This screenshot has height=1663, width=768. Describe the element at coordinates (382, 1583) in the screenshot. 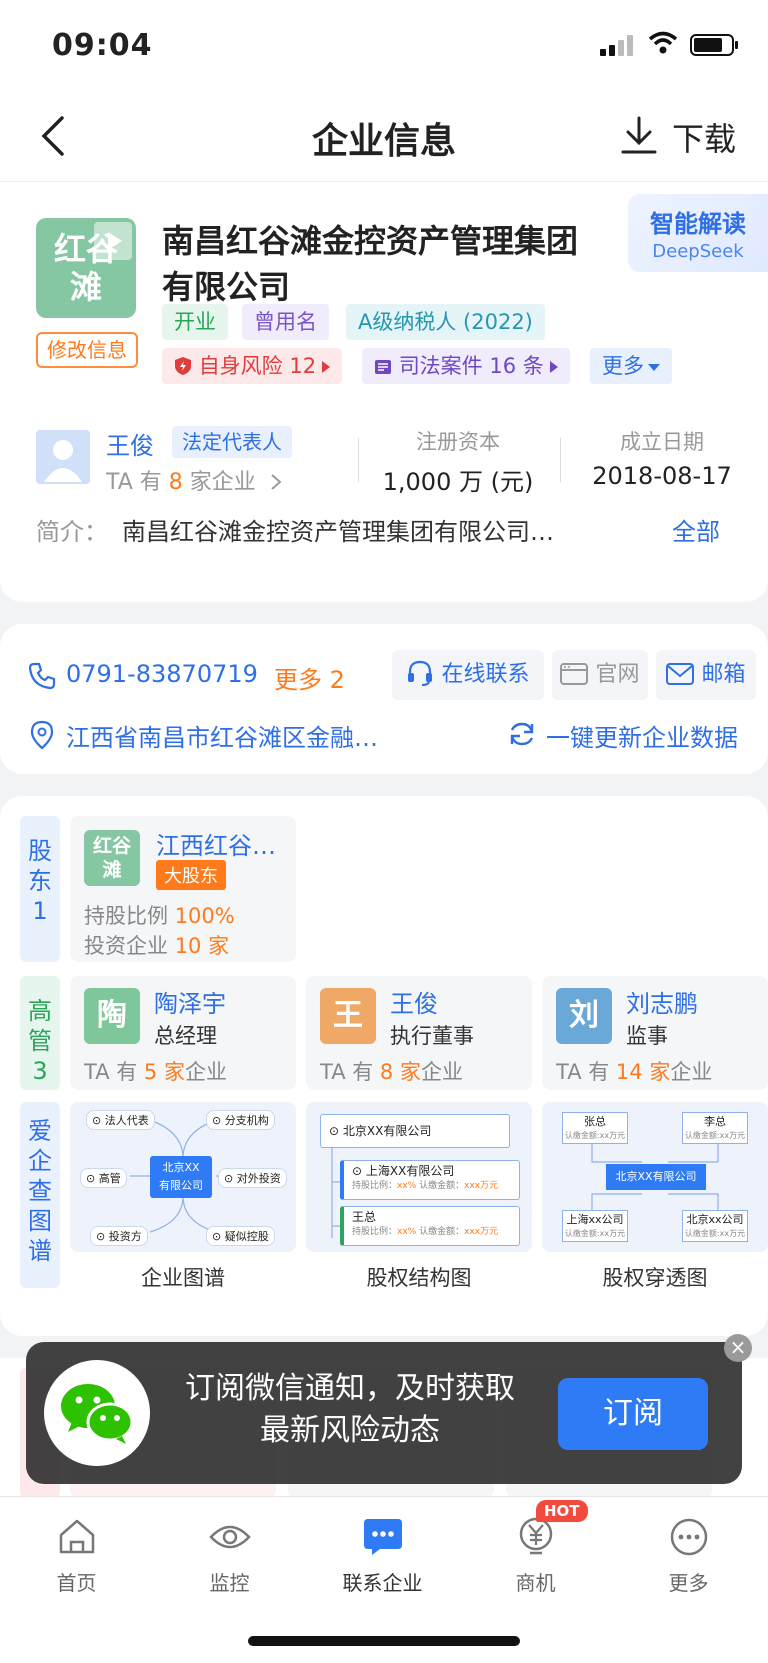

I see `tab-label: 联系企业` at that location.